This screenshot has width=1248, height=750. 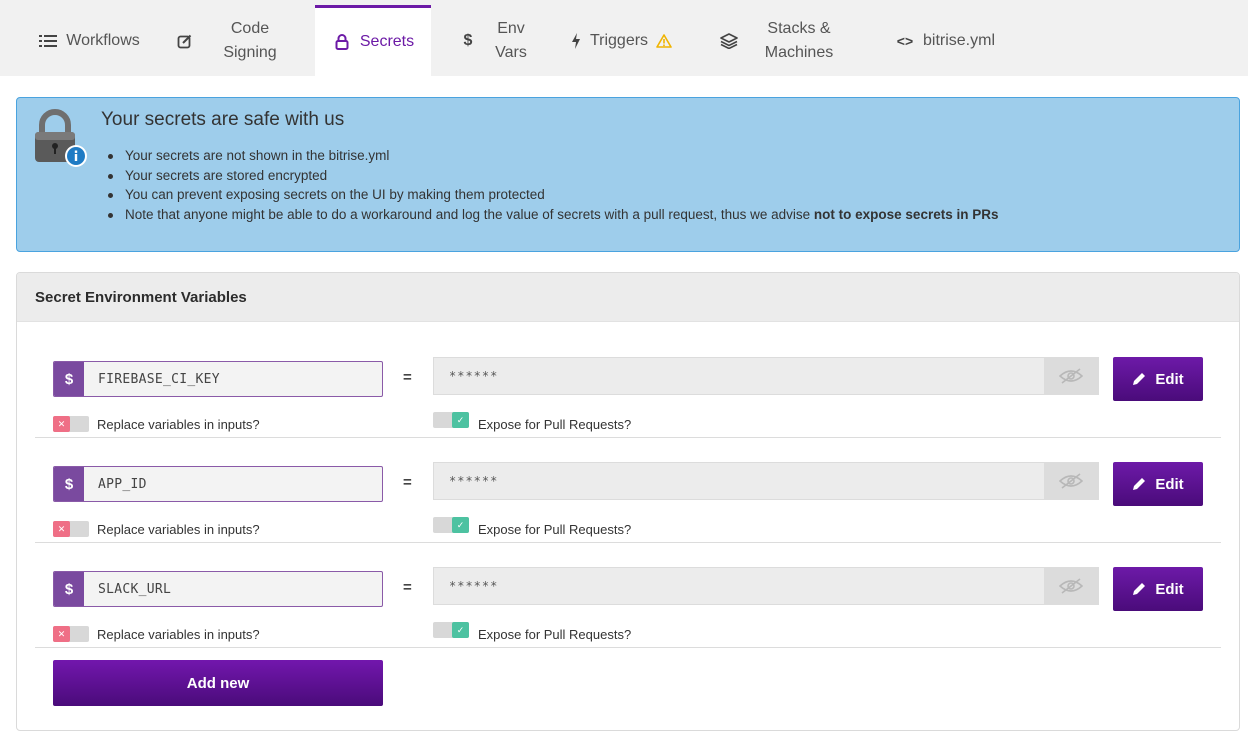 I want to click on list-icon, so click(x=48, y=41).